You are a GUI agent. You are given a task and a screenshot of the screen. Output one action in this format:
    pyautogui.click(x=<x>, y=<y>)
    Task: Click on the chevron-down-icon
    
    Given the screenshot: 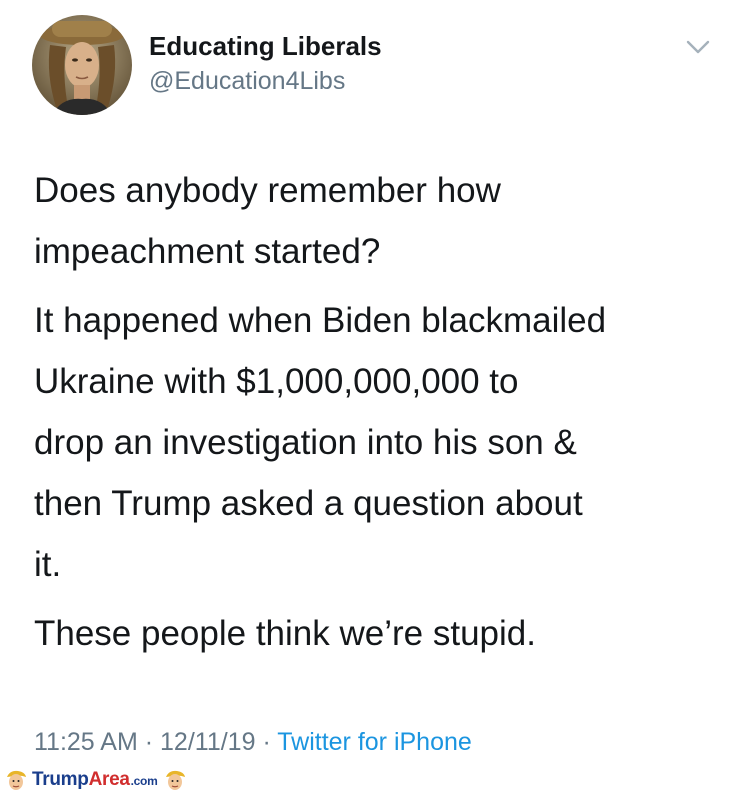 What is the action you would take?
    pyautogui.click(x=698, y=47)
    